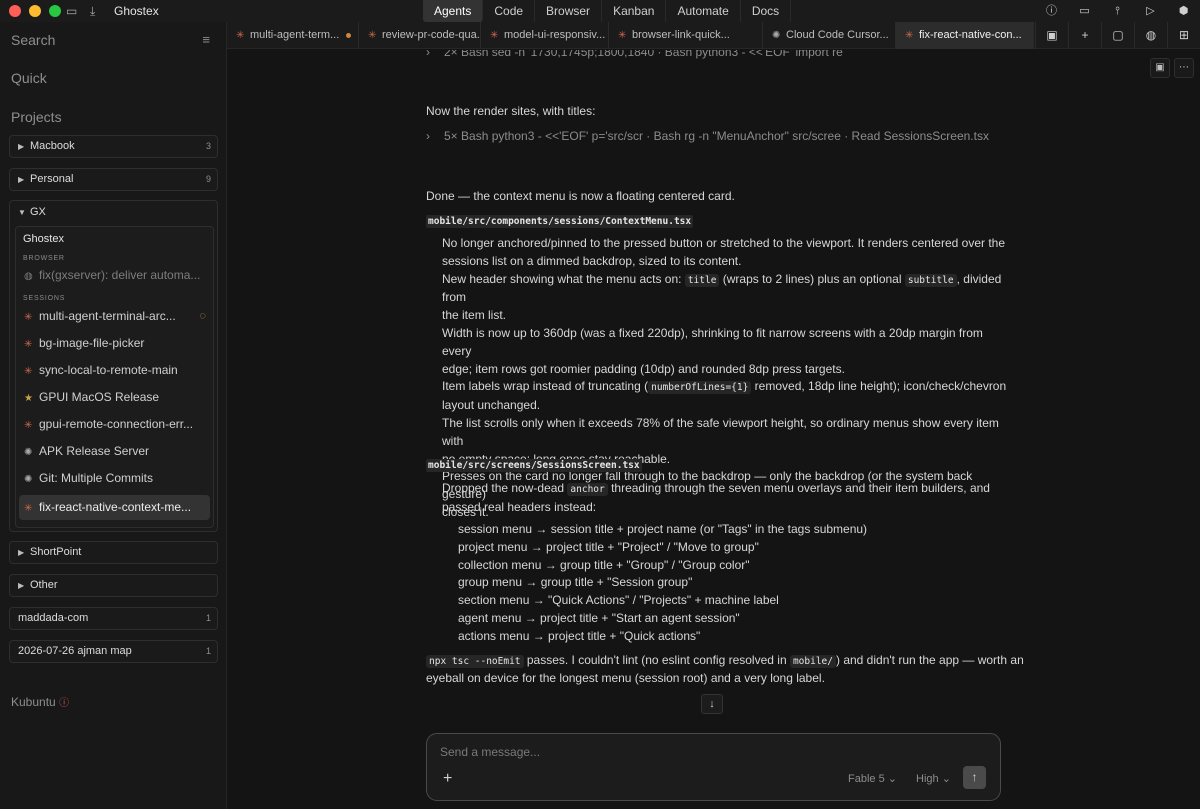 The image size is (1200, 809). Describe the element at coordinates (892, 779) in the screenshot. I see `chevron-down-icon: ⌄` at that location.